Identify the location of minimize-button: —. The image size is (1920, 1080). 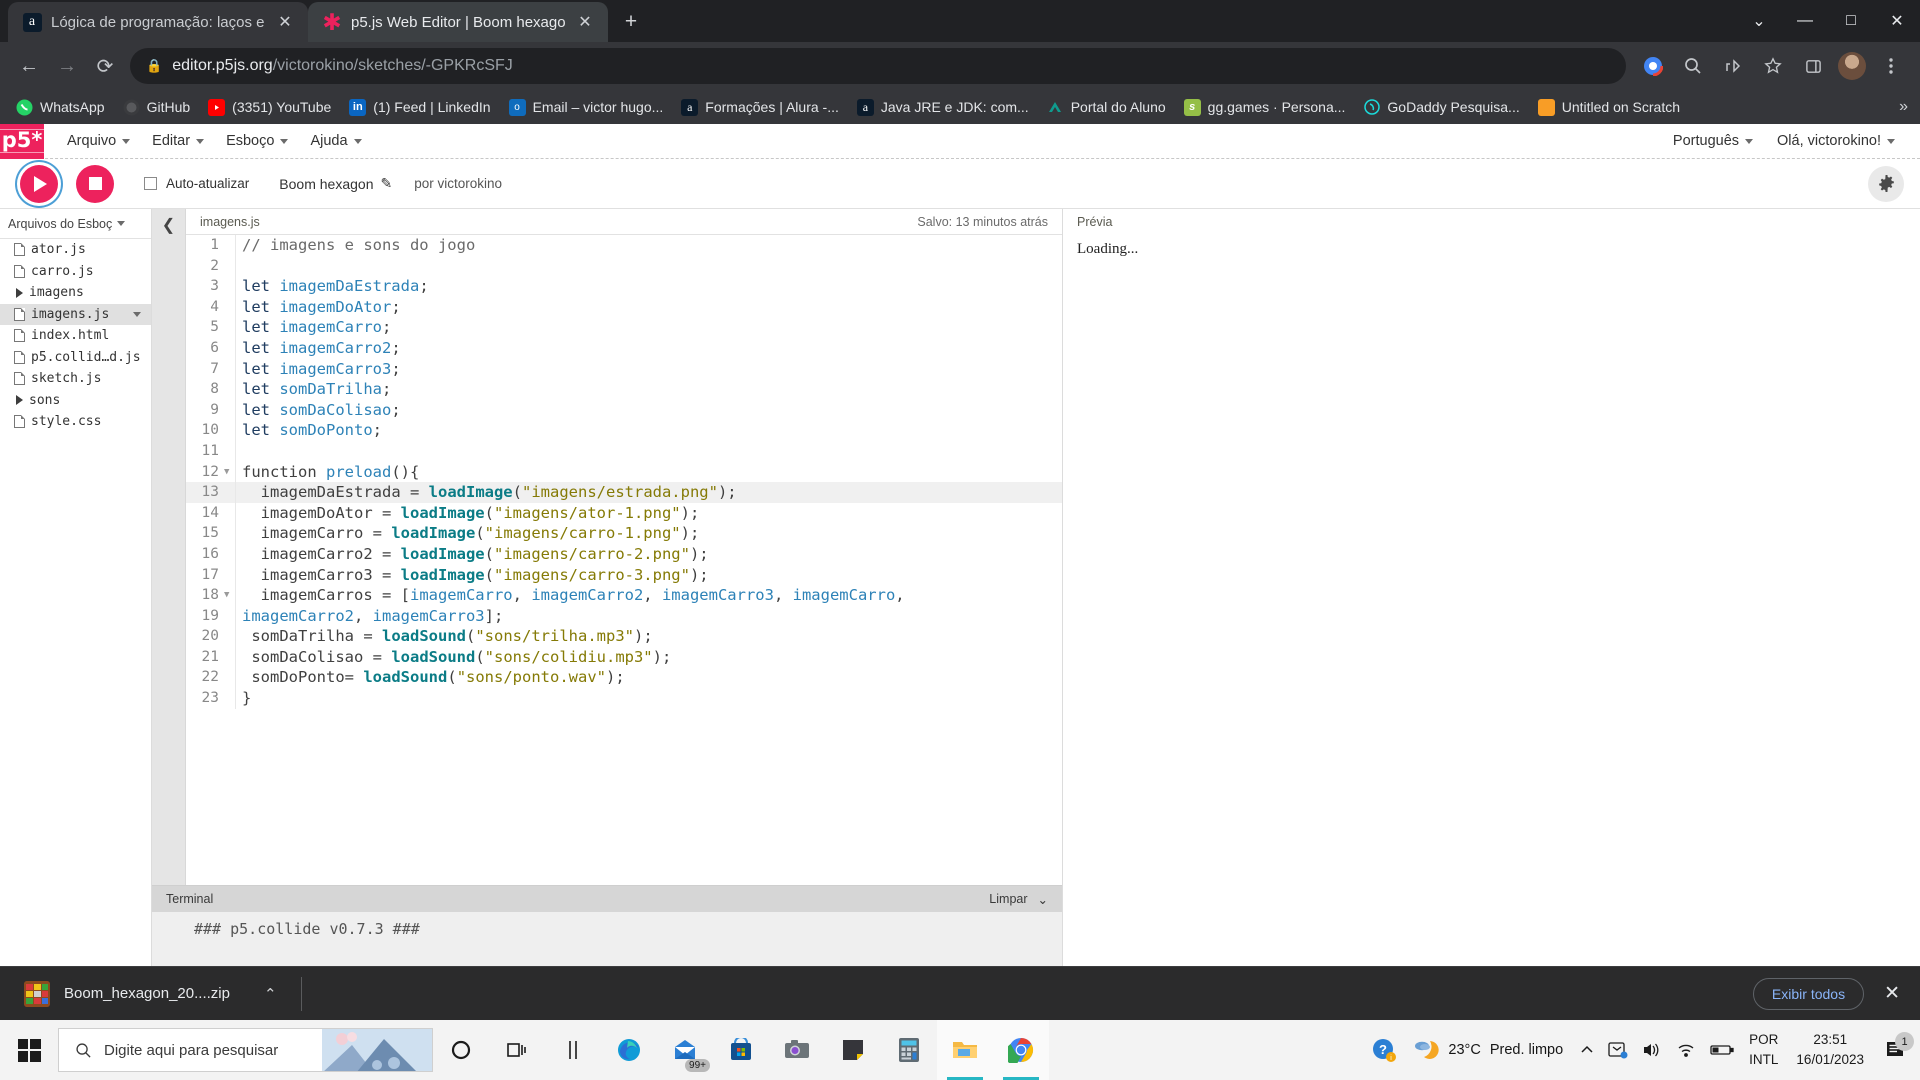
(1805, 21).